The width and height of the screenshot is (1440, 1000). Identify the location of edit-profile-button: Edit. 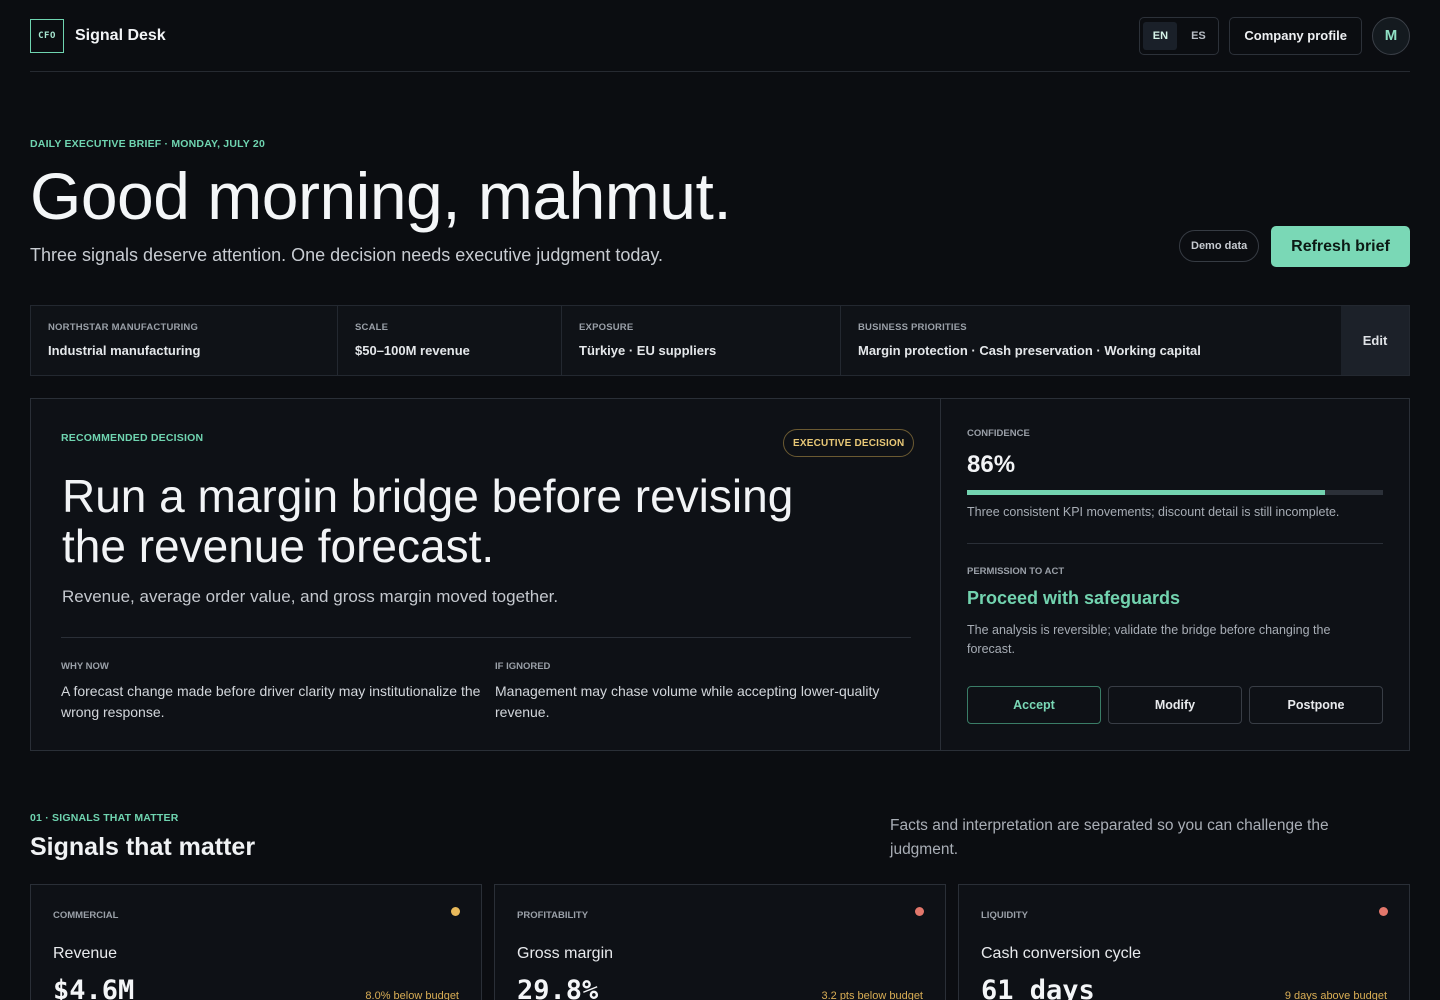
(1375, 340).